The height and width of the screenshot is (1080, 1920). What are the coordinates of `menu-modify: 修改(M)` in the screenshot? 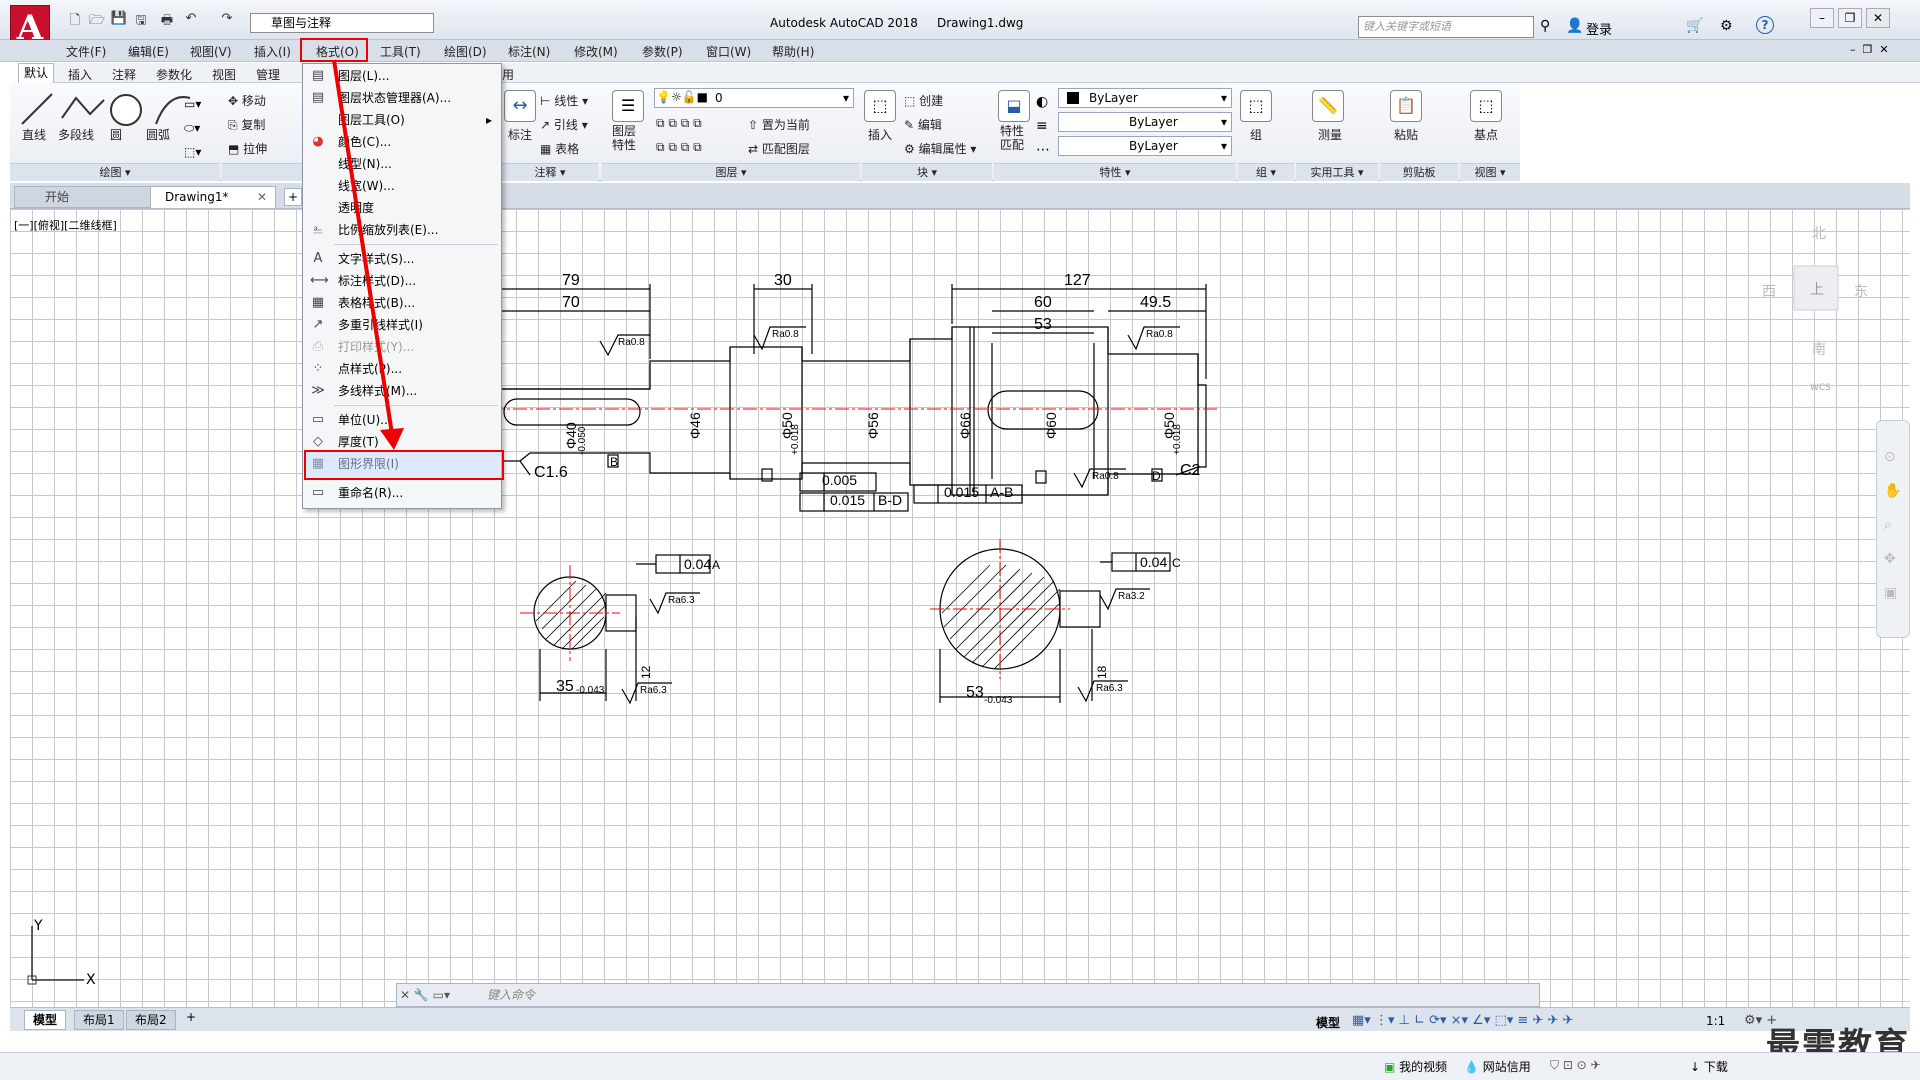 It's located at (596, 51).